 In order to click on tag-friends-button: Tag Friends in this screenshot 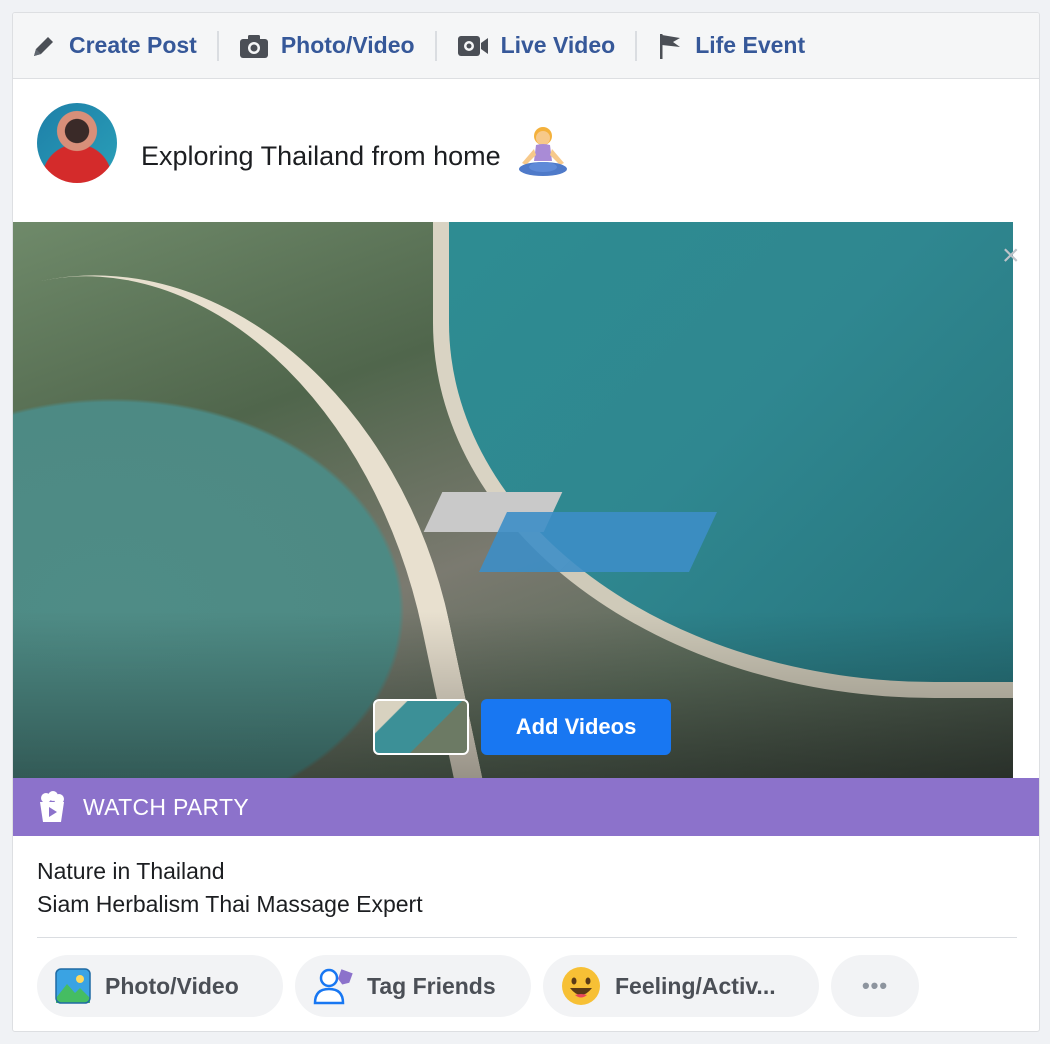, I will do `click(413, 986)`.